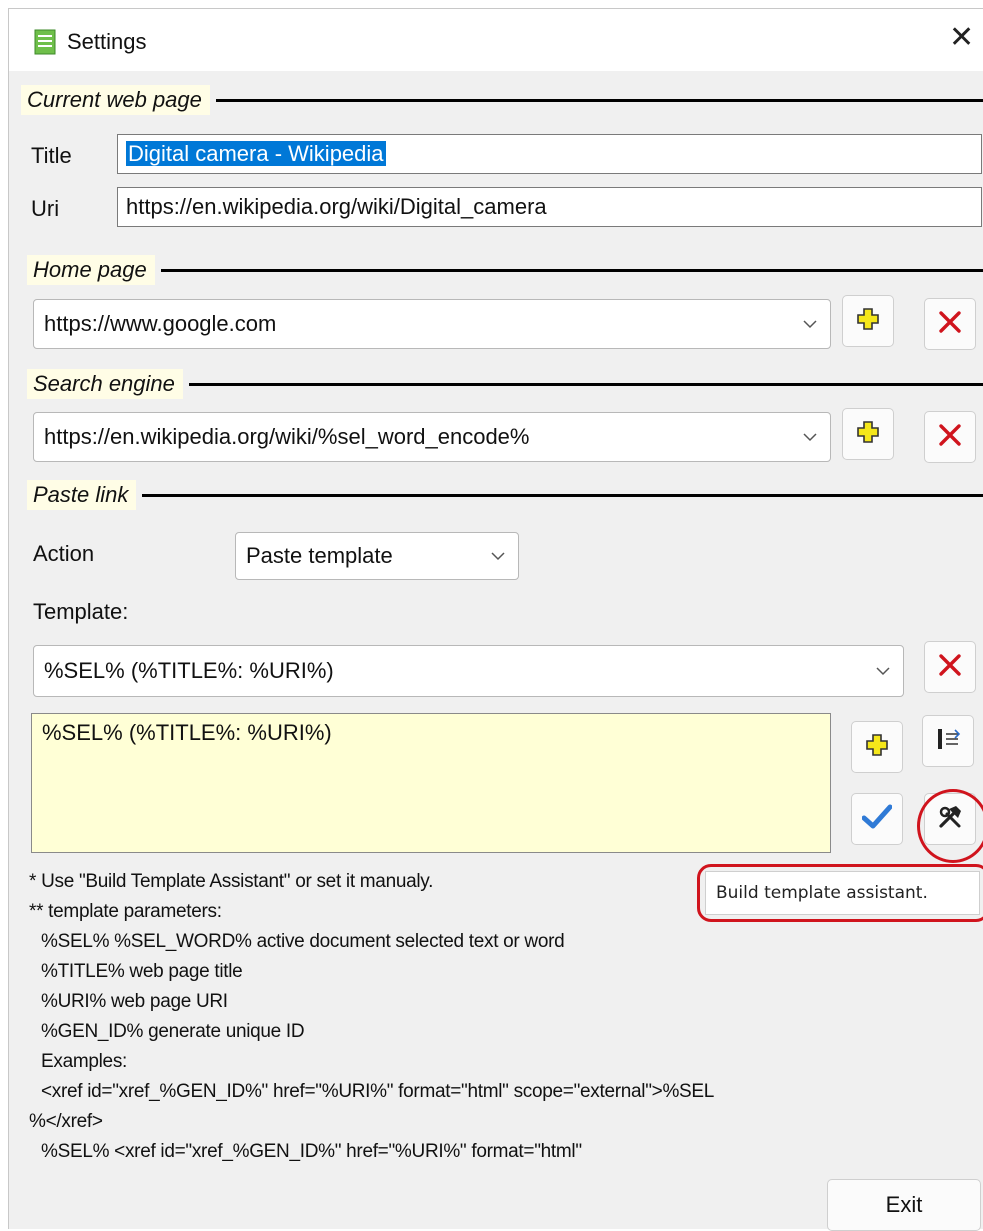 The width and height of the screenshot is (983, 1231). Describe the element at coordinates (160, 323) in the screenshot. I see `home-page-value: https://www.google.com` at that location.